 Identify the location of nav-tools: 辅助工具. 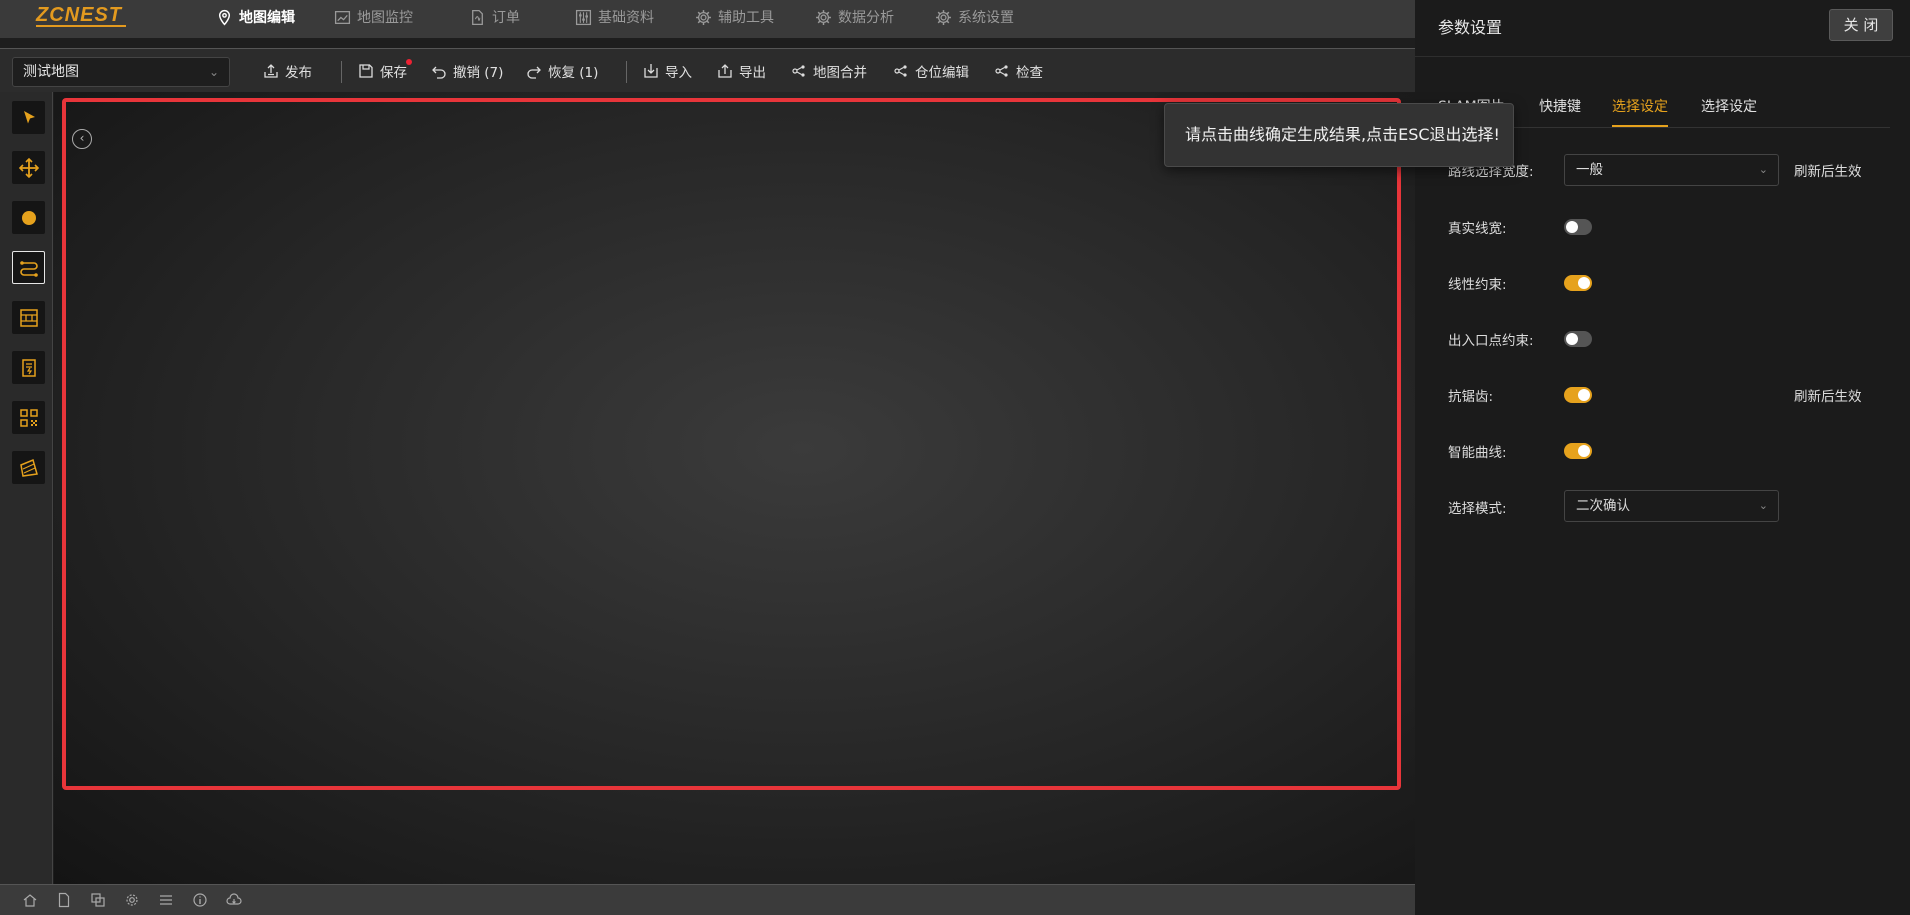
(734, 17).